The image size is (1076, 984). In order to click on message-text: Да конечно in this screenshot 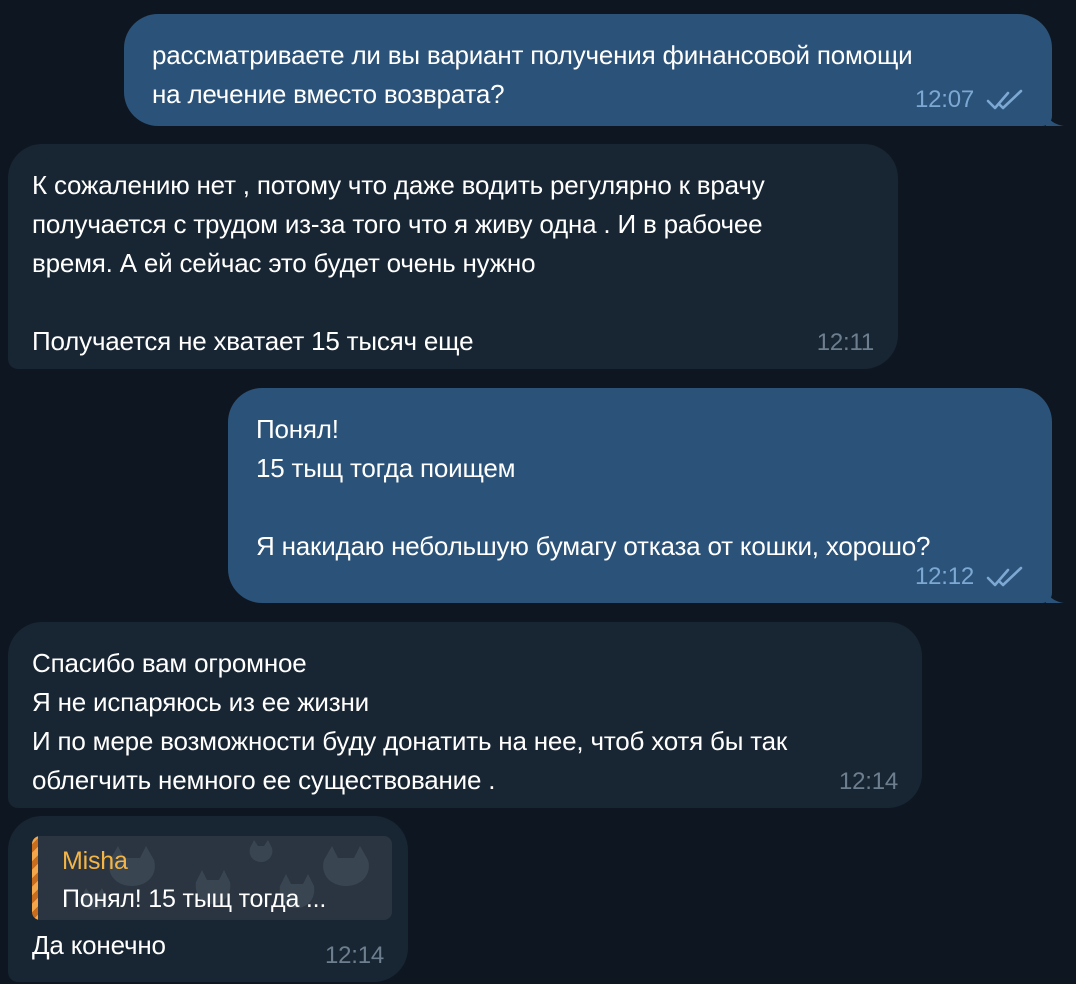, I will do `click(99, 945)`.